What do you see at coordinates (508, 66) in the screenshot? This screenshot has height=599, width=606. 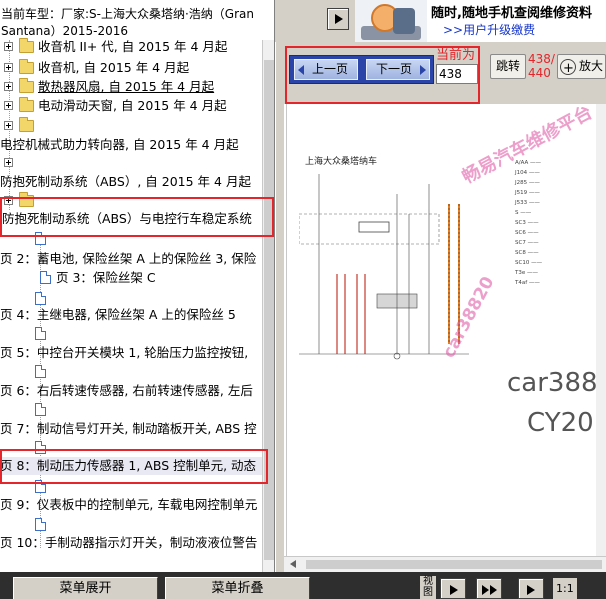 I see `jump-button: 跳转` at bounding box center [508, 66].